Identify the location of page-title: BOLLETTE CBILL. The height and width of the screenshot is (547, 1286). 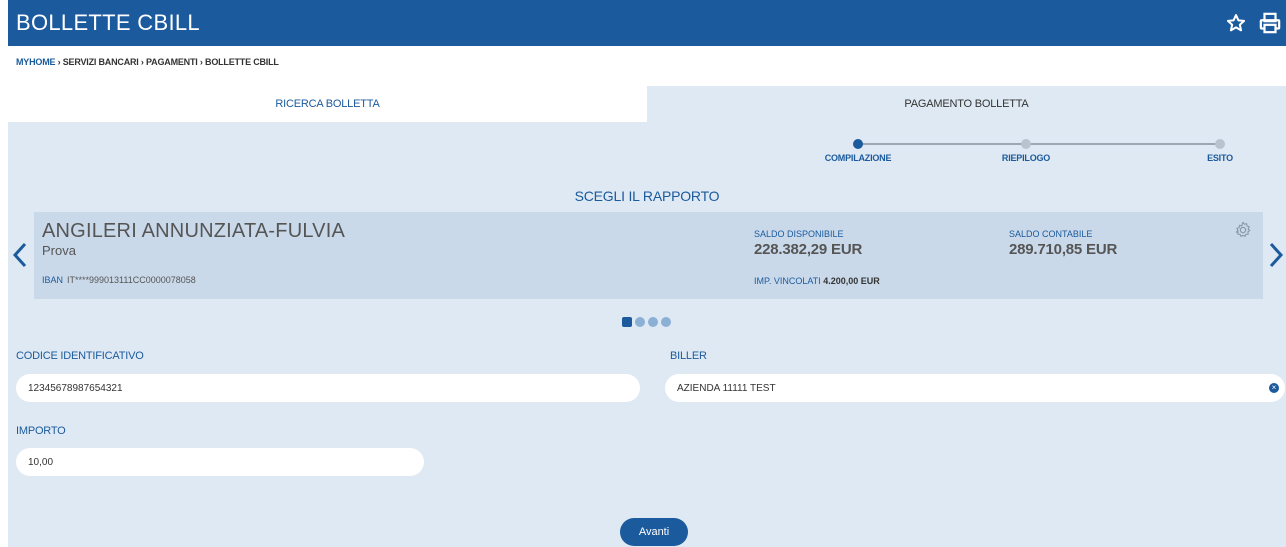
(108, 22).